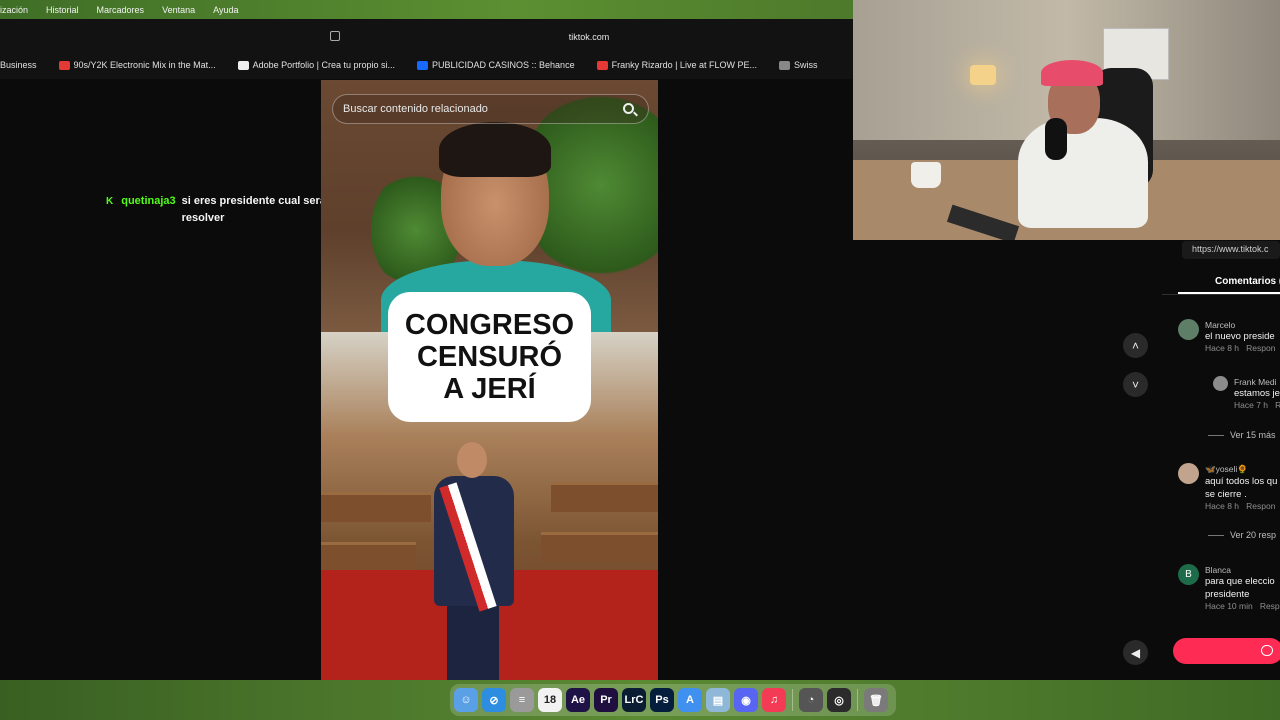  Describe the element at coordinates (18, 10) in the screenshot. I see `menu-item-view: ización` at that location.